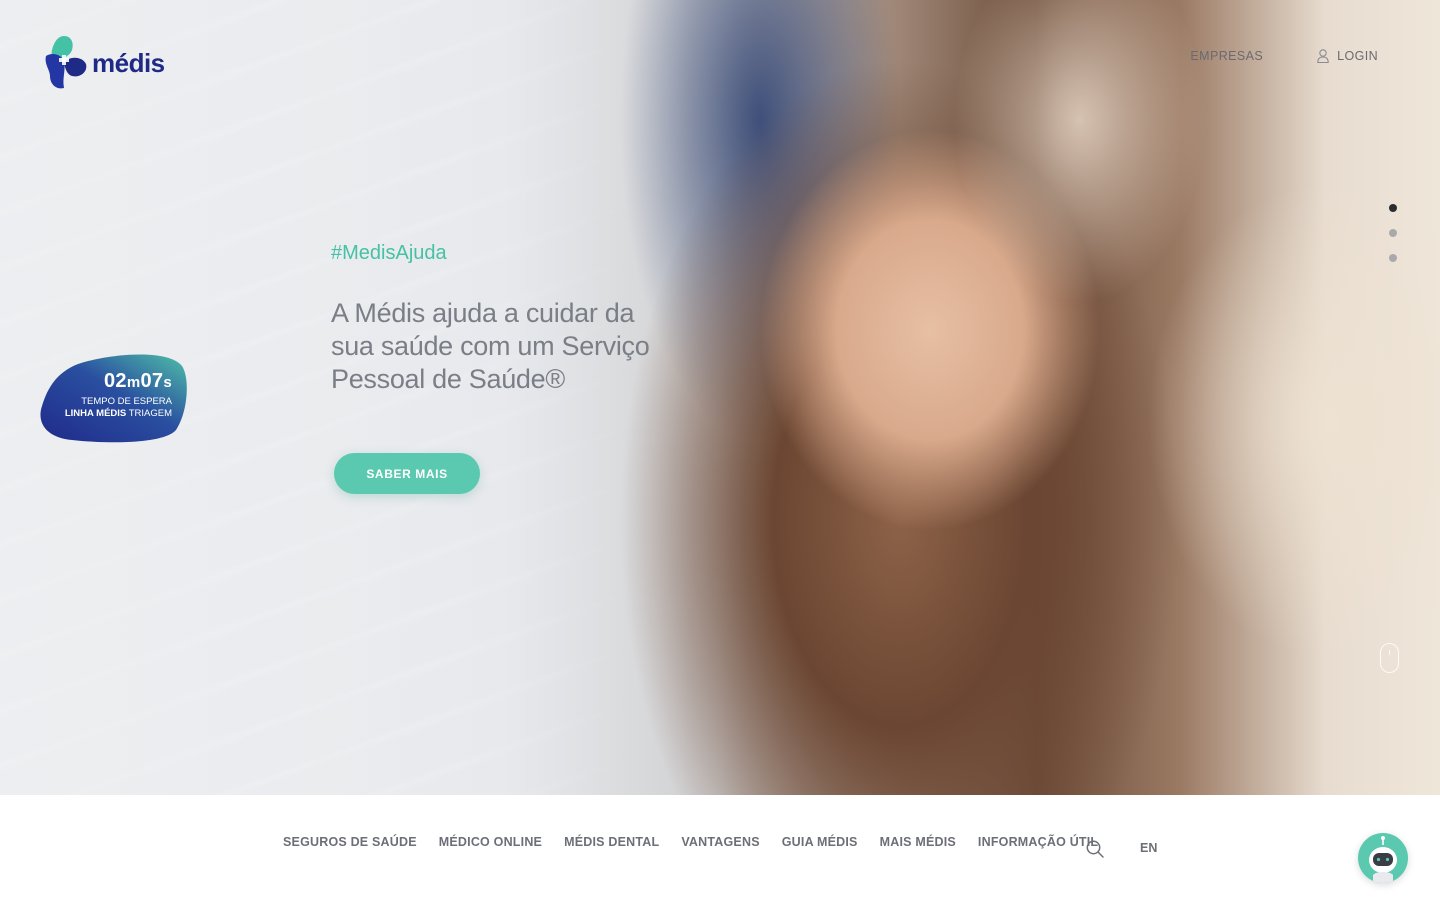 Image resolution: width=1440 pixels, height=900 pixels. I want to click on menu-item-seguros: SEGUROS DE SAÚDE, so click(350, 842).